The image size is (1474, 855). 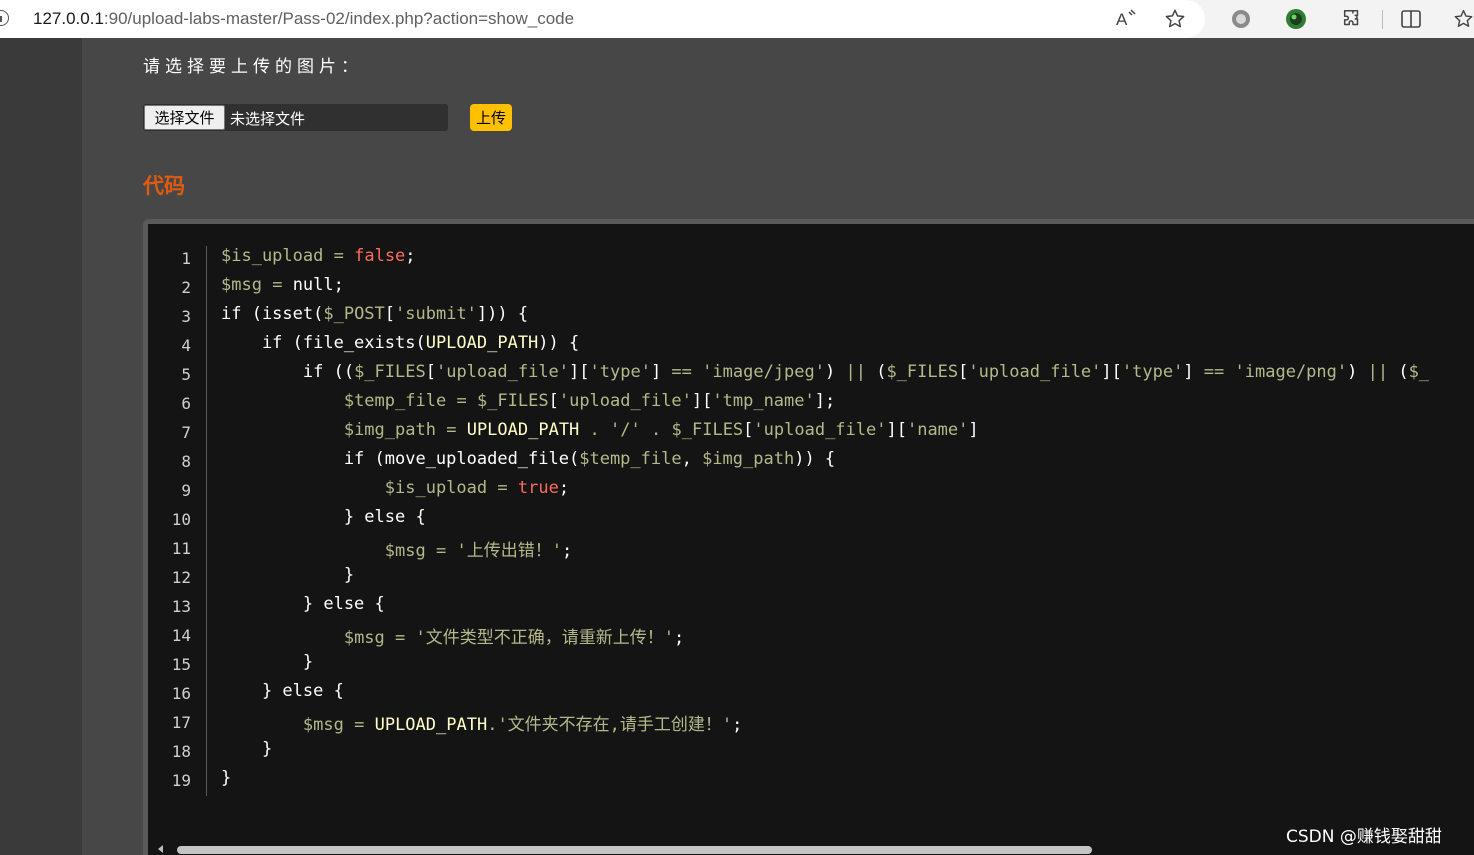 I want to click on gutter-divider, so click(x=206, y=521).